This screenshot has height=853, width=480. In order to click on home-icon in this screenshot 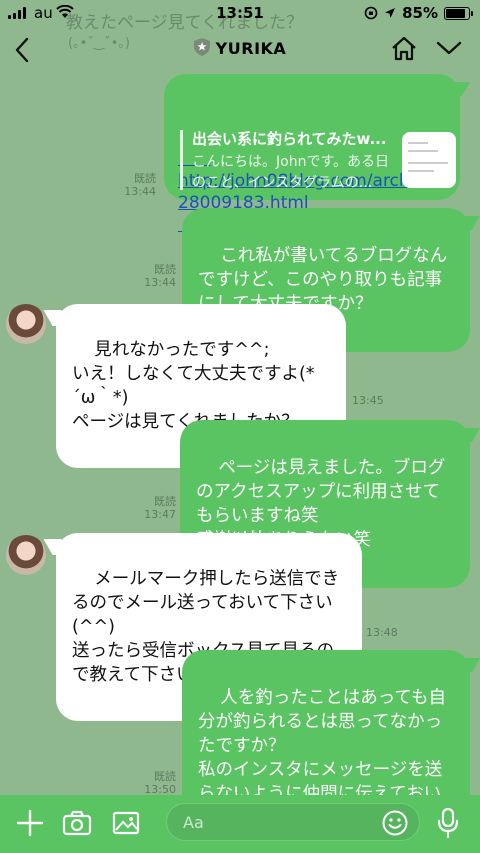, I will do `click(404, 49)`.